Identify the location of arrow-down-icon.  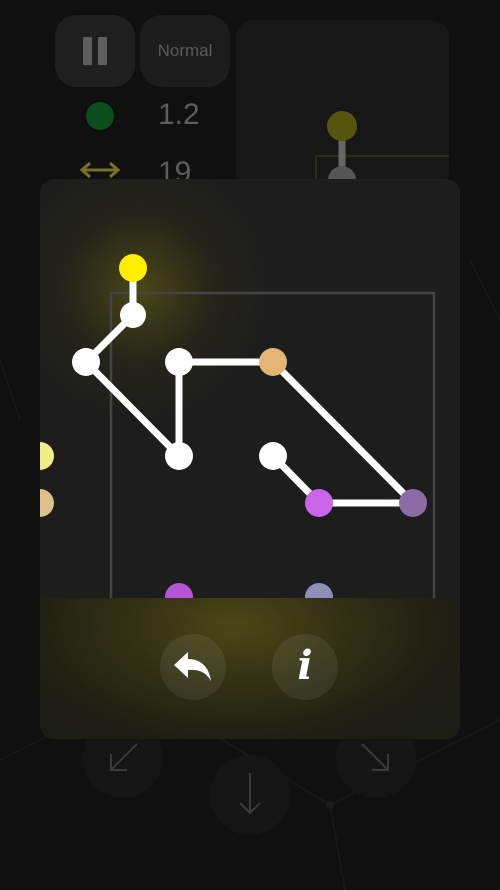
(250, 794).